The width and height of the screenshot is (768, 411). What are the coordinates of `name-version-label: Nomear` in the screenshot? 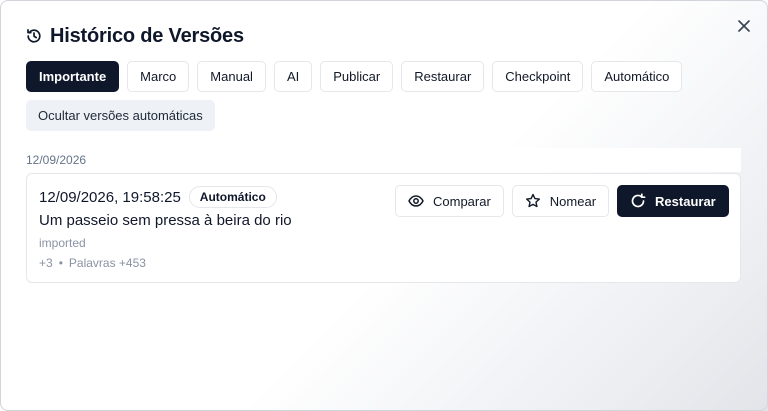 It's located at (573, 201).